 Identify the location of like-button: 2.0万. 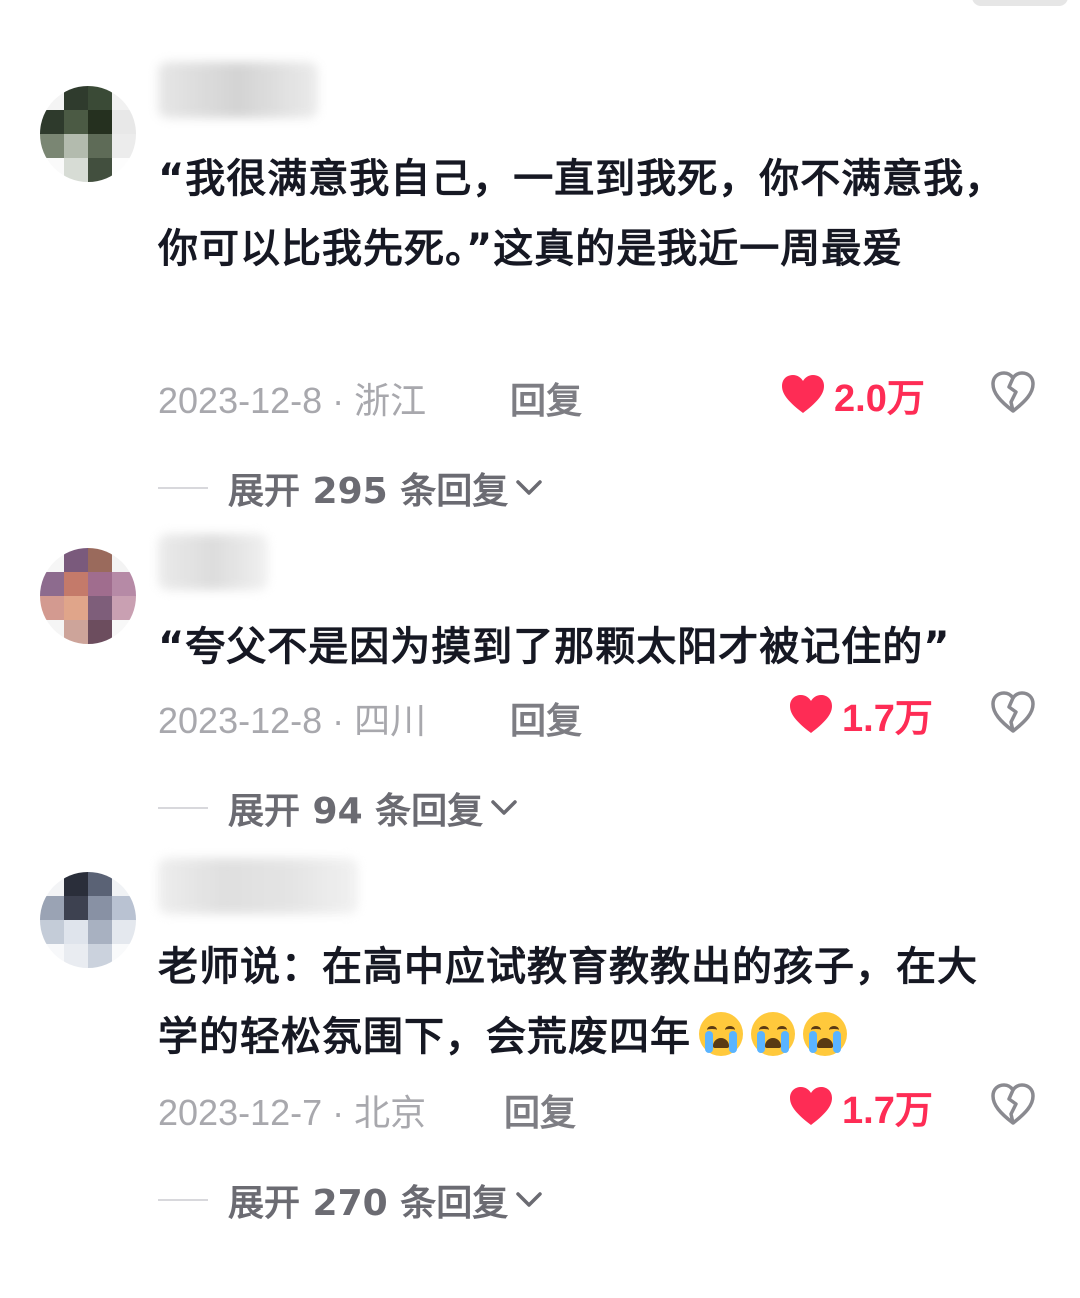
(852, 394).